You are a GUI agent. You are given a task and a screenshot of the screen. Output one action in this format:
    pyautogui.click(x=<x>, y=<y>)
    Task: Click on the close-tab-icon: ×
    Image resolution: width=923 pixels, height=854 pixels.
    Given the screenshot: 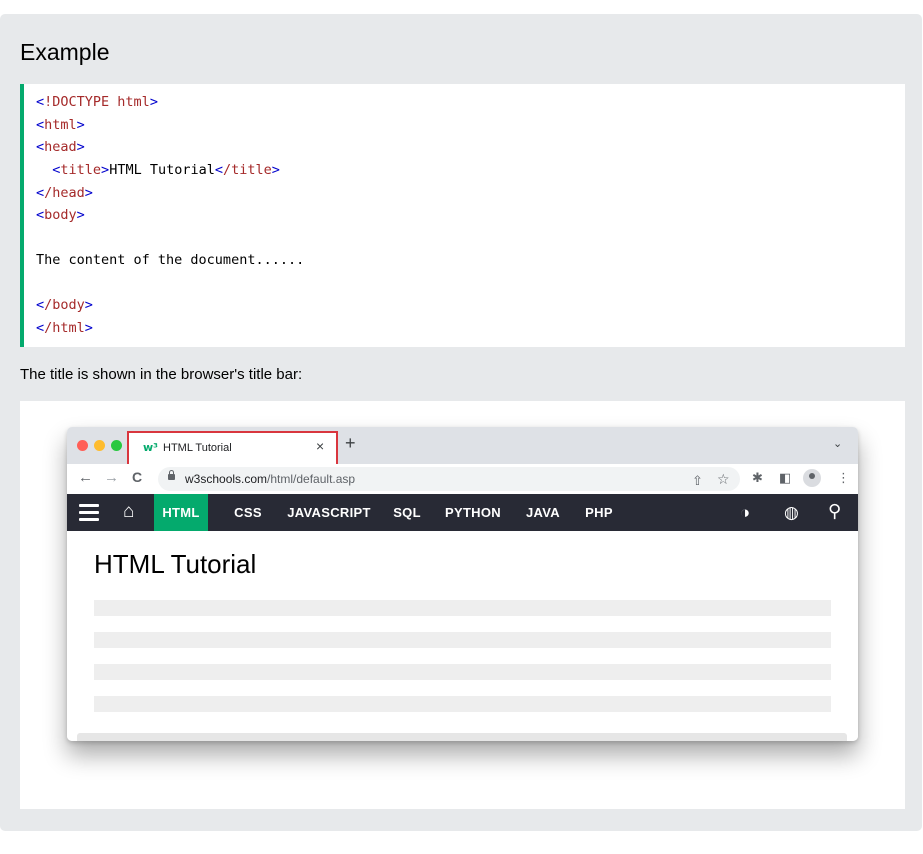 What is the action you would take?
    pyautogui.click(x=320, y=446)
    